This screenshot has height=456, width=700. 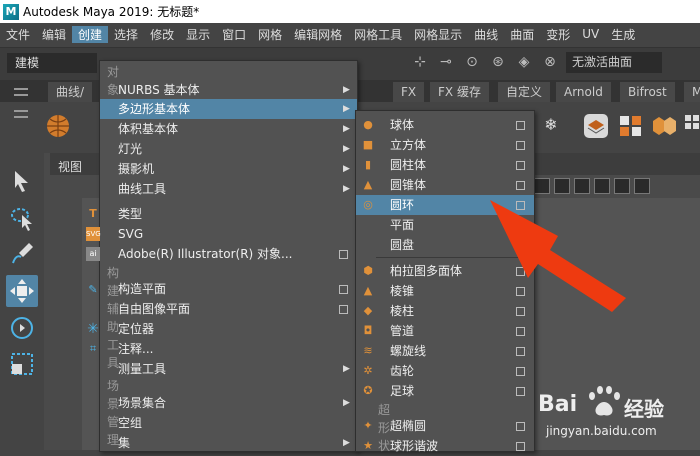 I want to click on poly-item-soccer-ball: ✪ 足球, so click(x=445, y=391).